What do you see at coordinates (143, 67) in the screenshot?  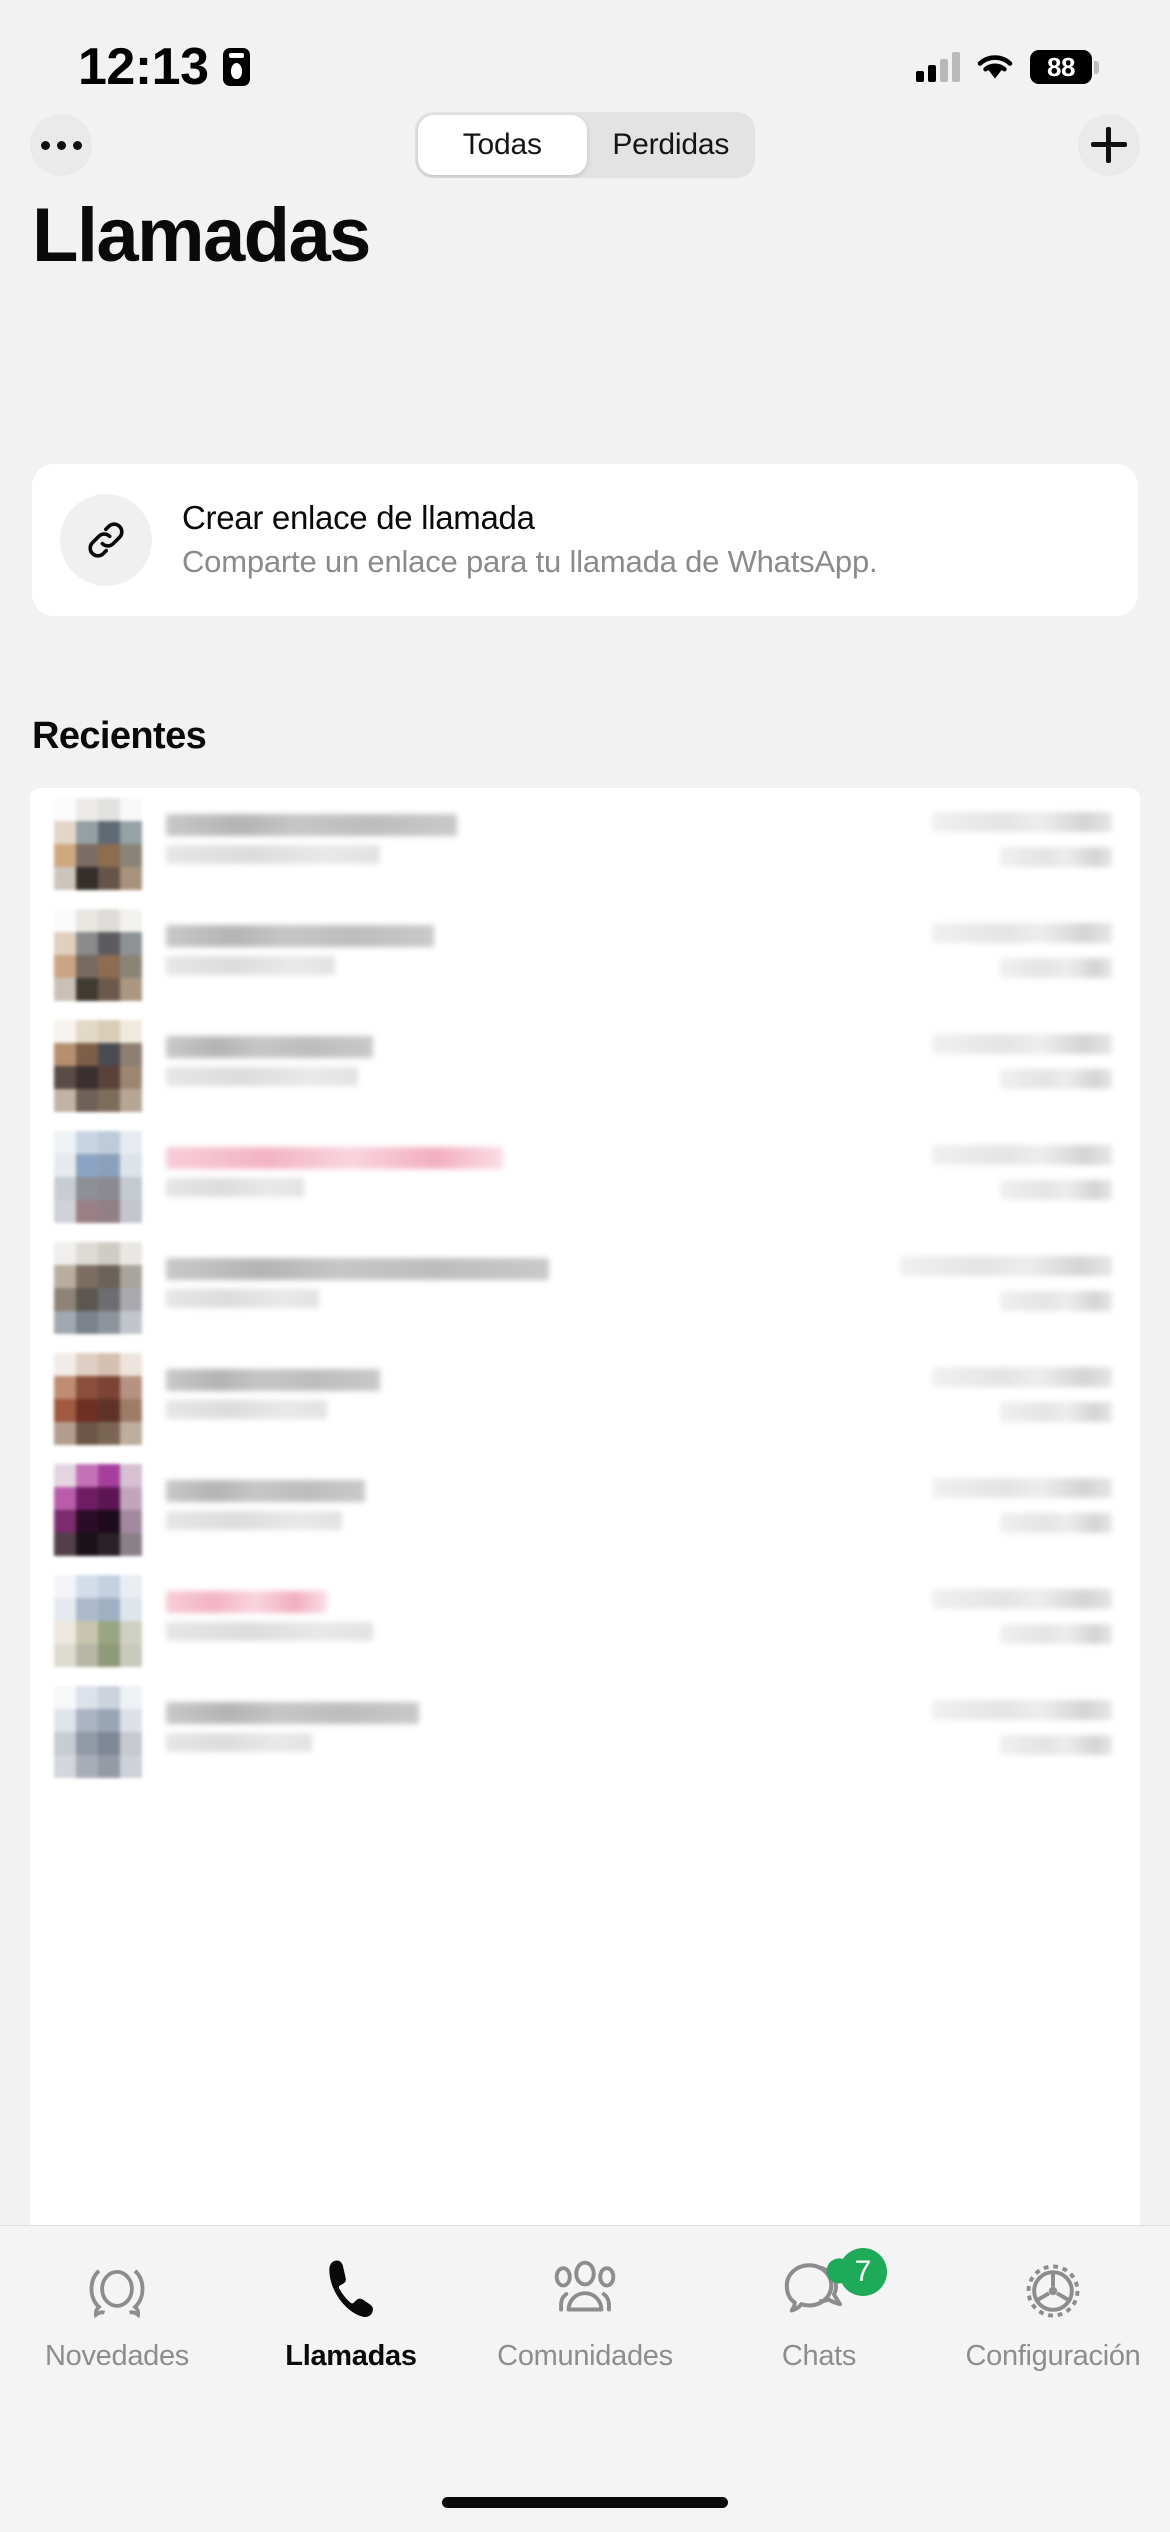 I see `status-bar-clock: 12:13` at bounding box center [143, 67].